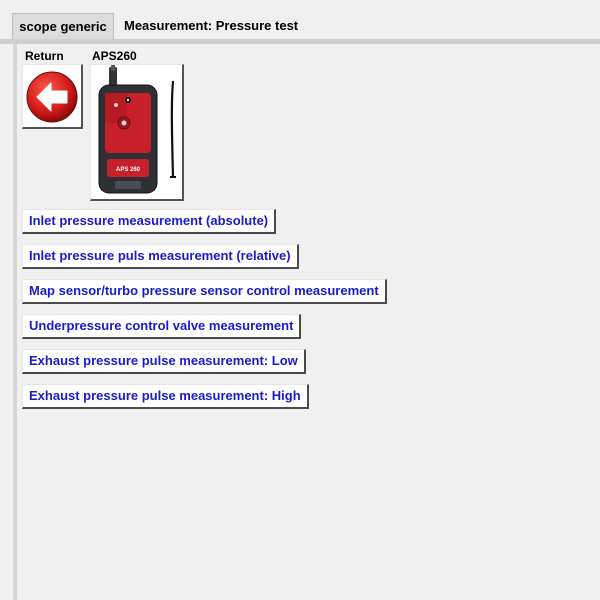 This screenshot has width=600, height=600. What do you see at coordinates (164, 361) in the screenshot?
I see `exhaust-pulse-low-button: Exhaust pressure pulse measurement: Low` at bounding box center [164, 361].